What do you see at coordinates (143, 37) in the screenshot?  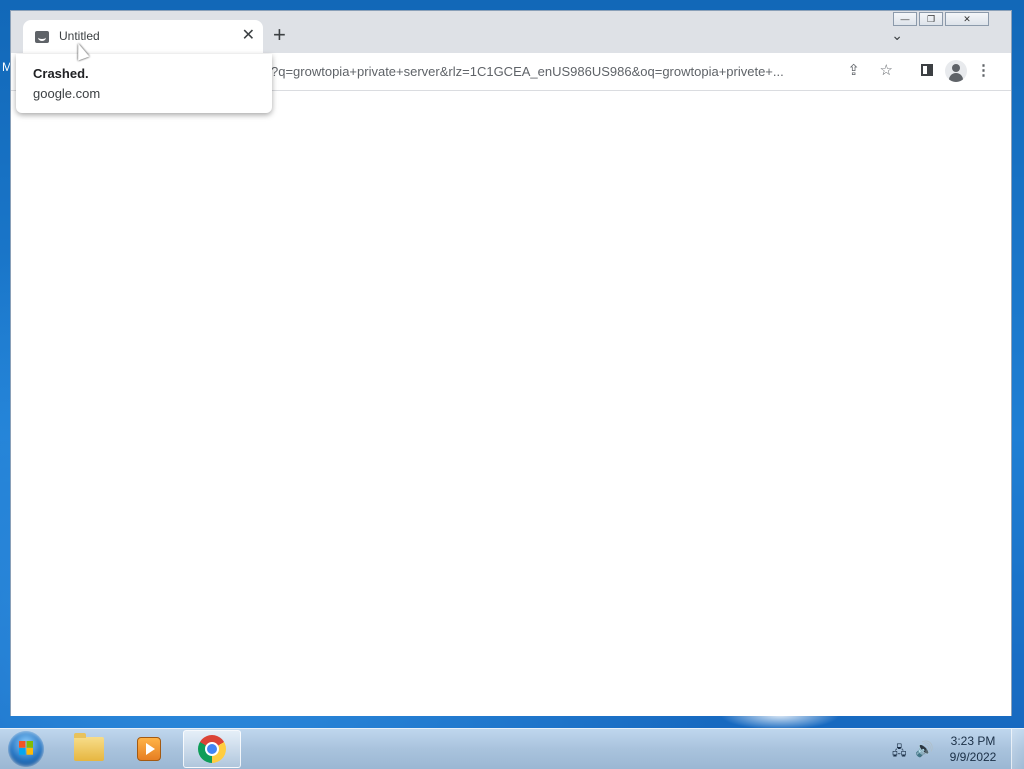 I see `browser-tab: Untitled ✕` at bounding box center [143, 37].